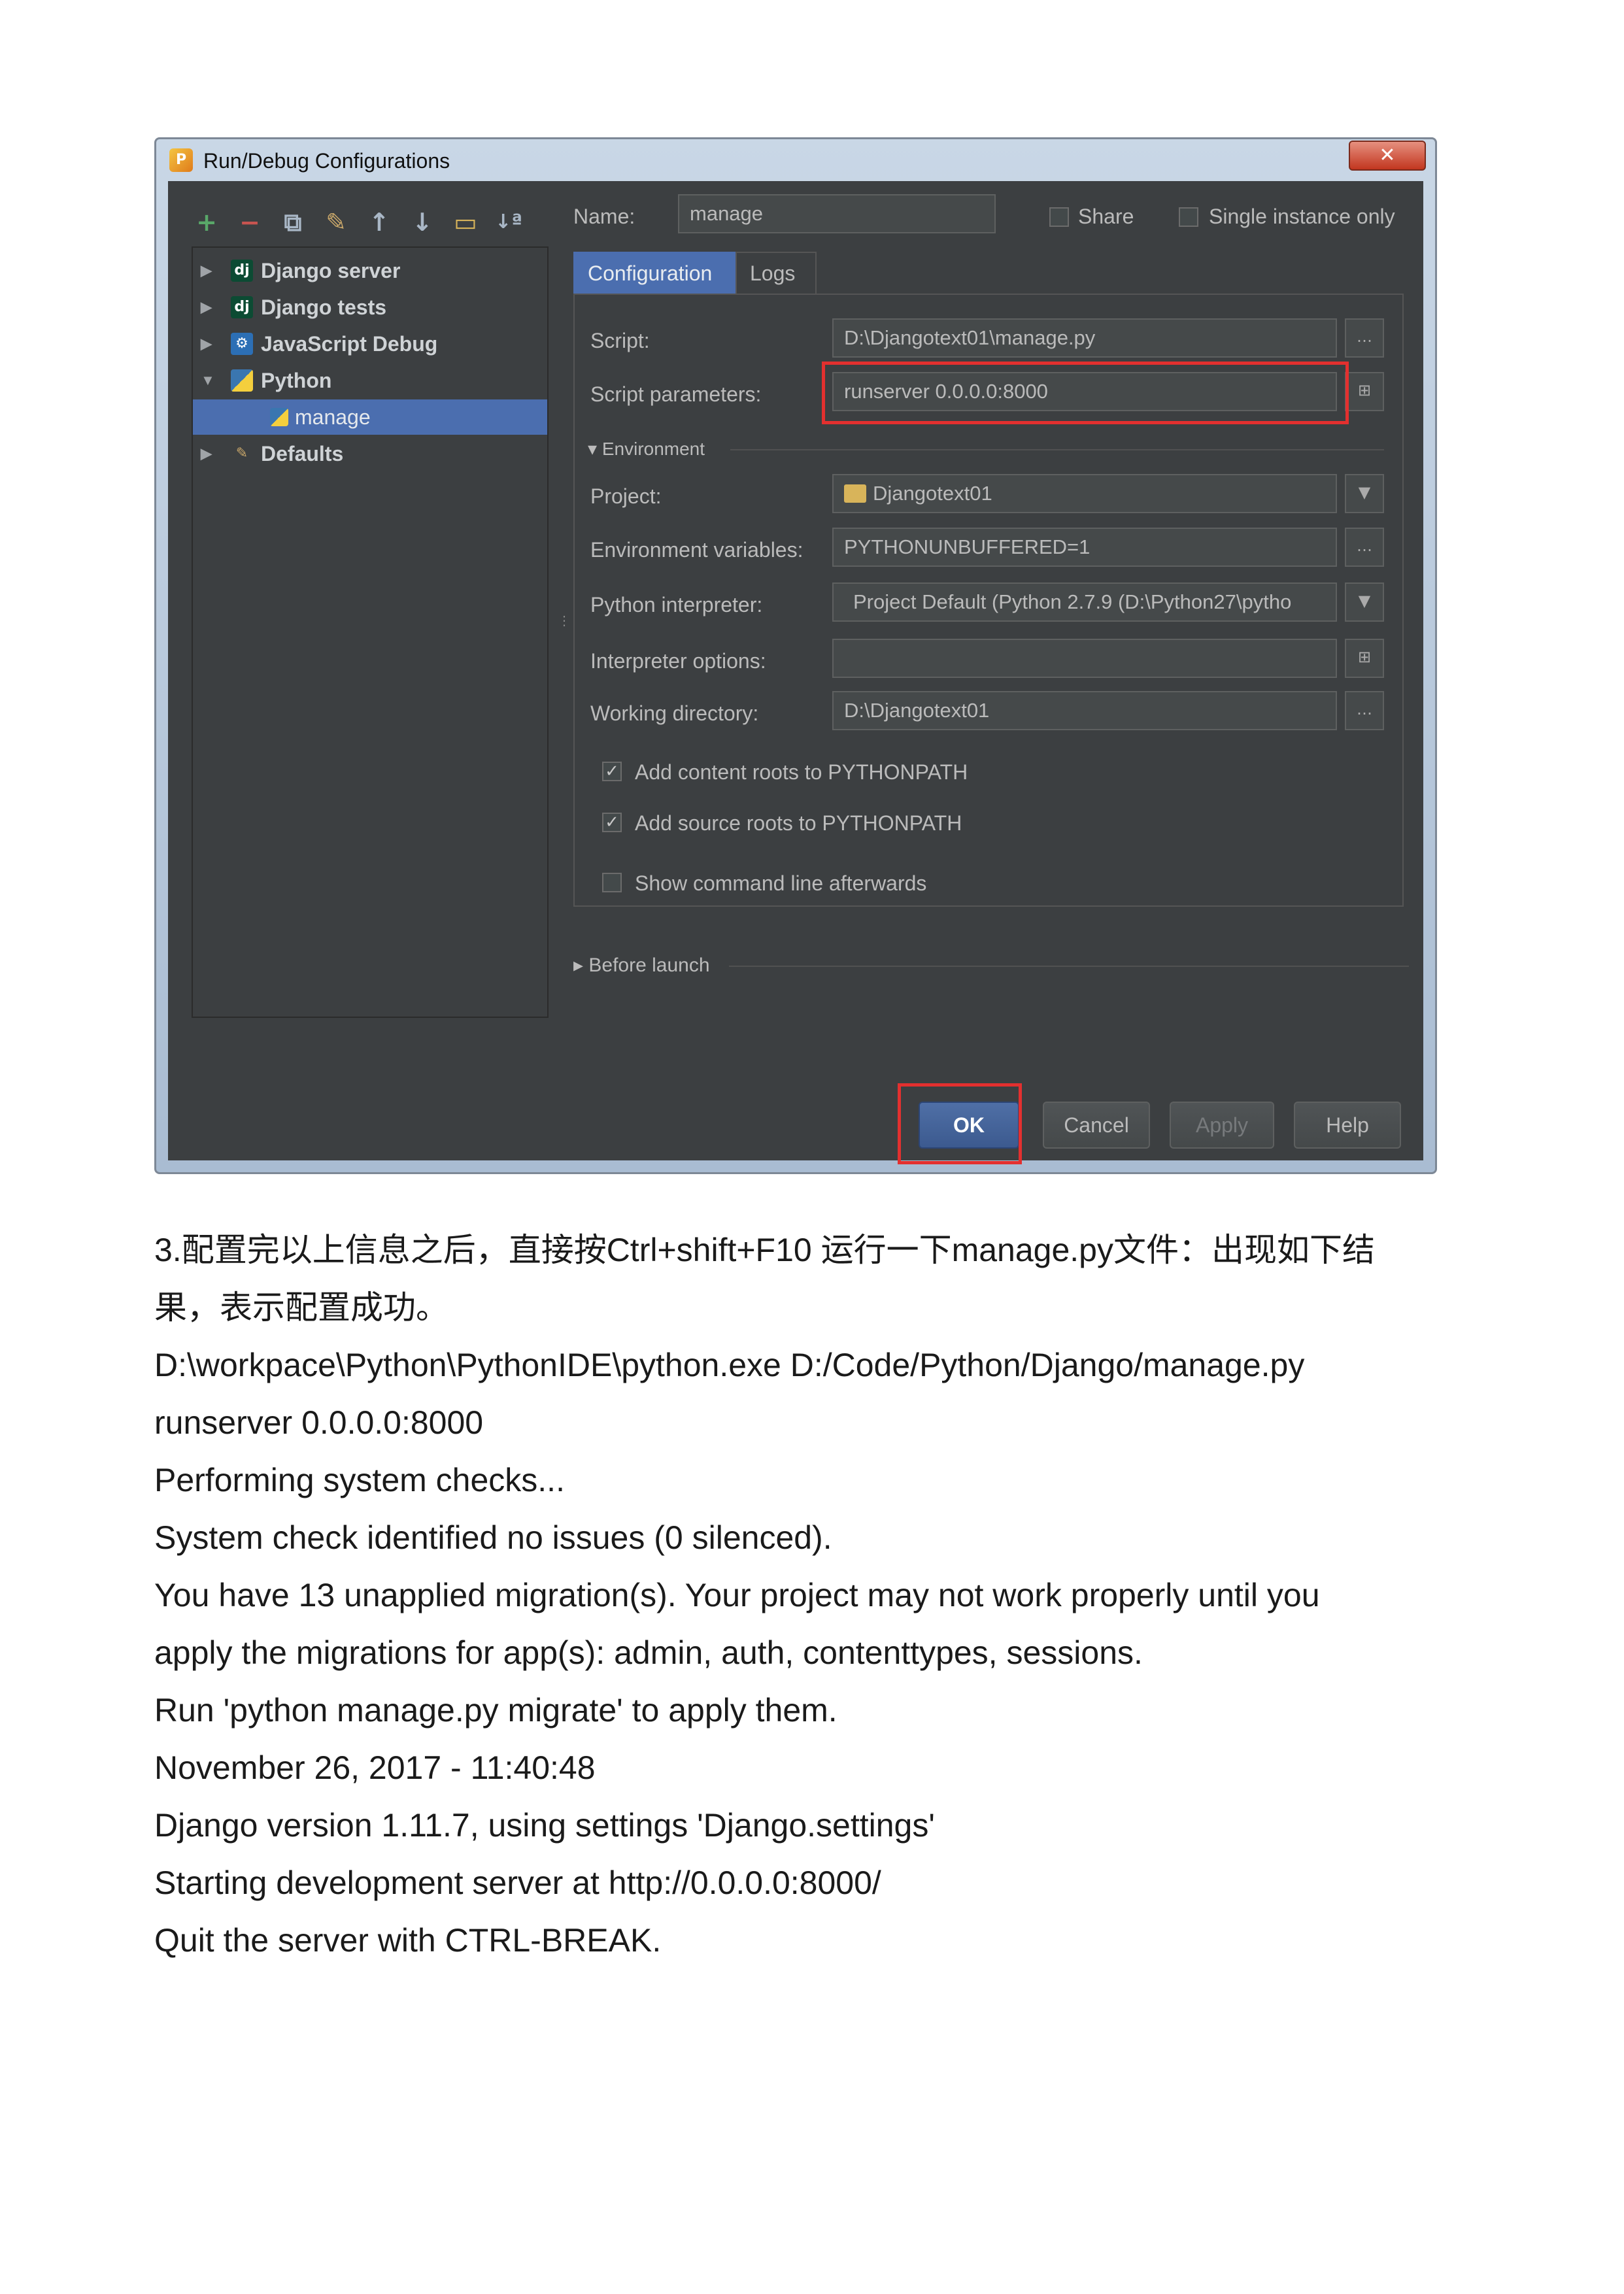  I want to click on share-label: Share, so click(1106, 216).